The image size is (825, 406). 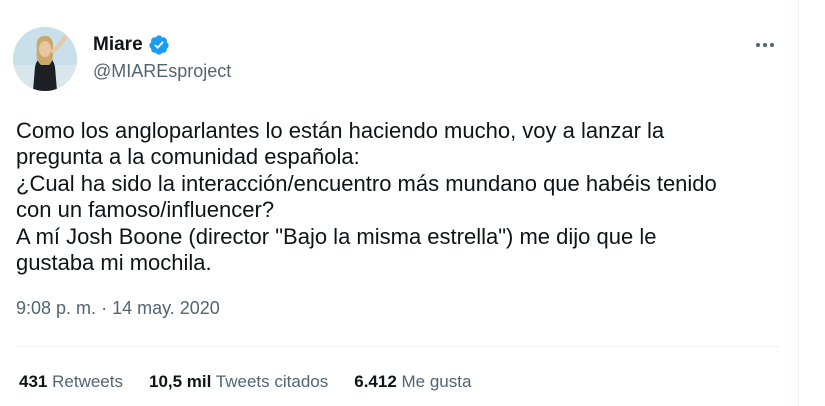 I want to click on likes-label: Me gusta, so click(x=436, y=381).